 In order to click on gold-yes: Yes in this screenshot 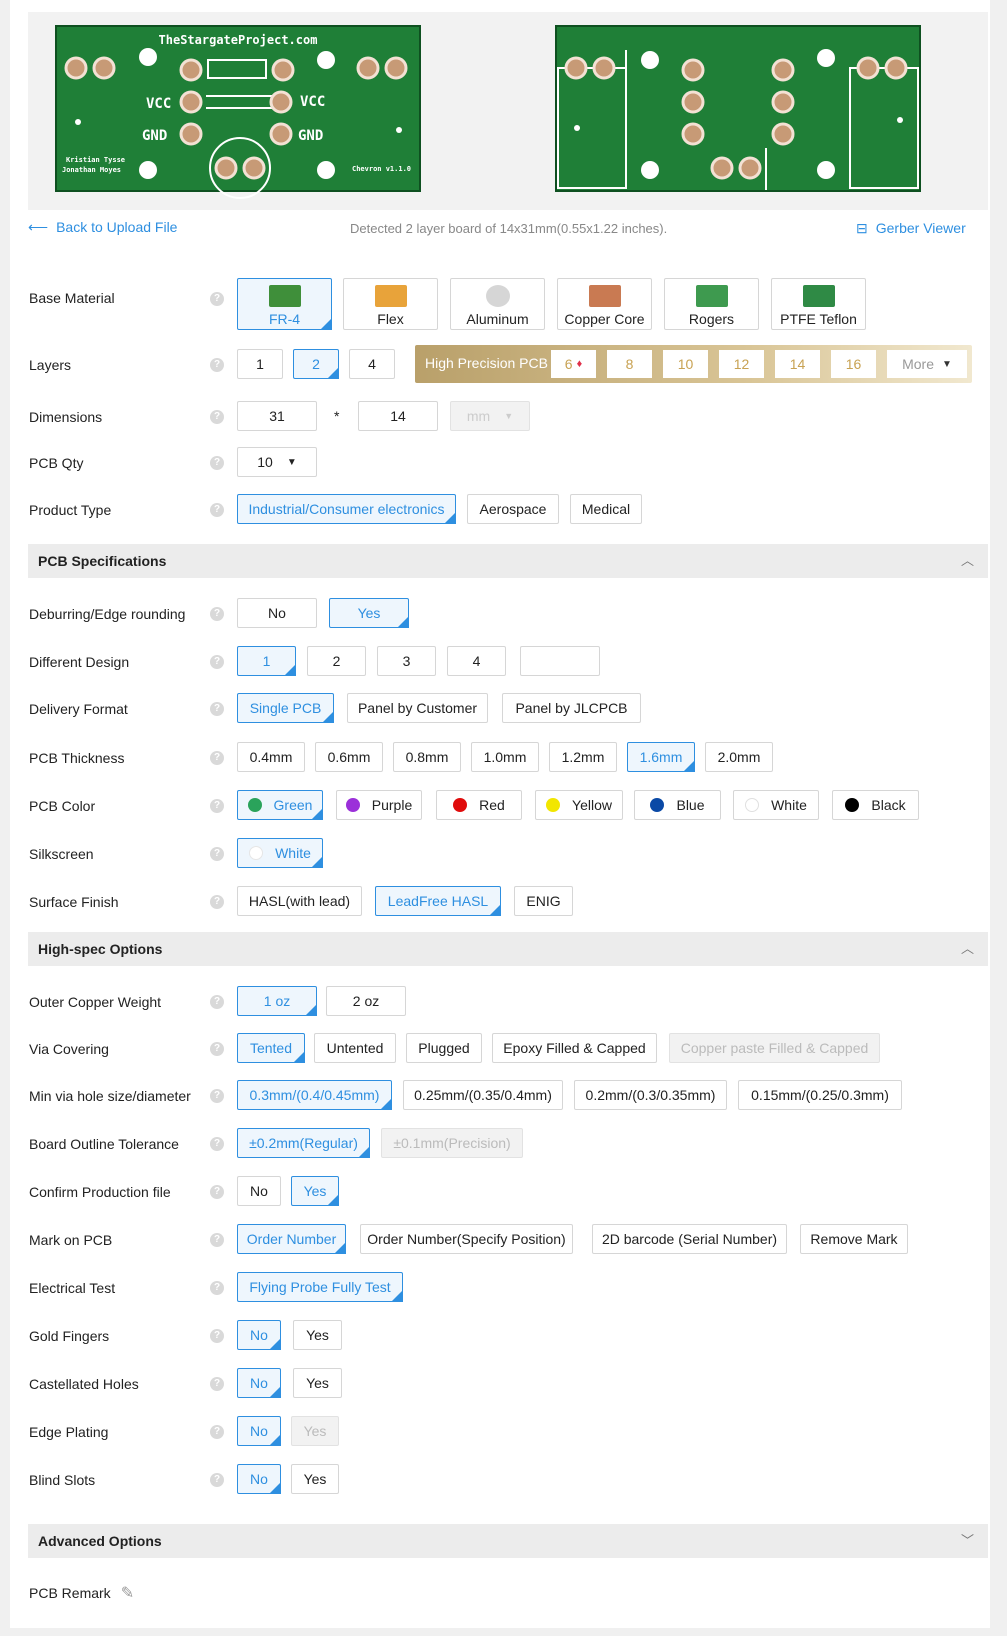, I will do `click(317, 1335)`.